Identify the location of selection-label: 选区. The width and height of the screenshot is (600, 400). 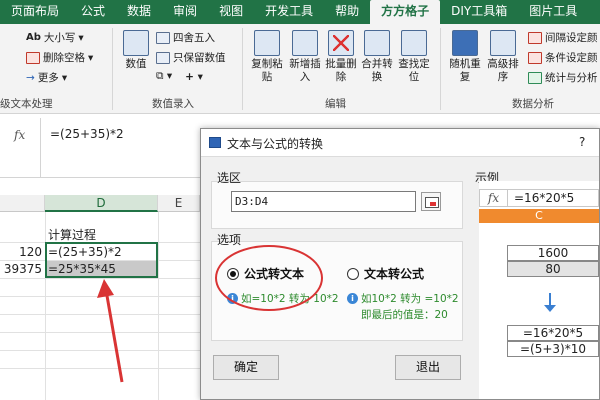
(229, 178).